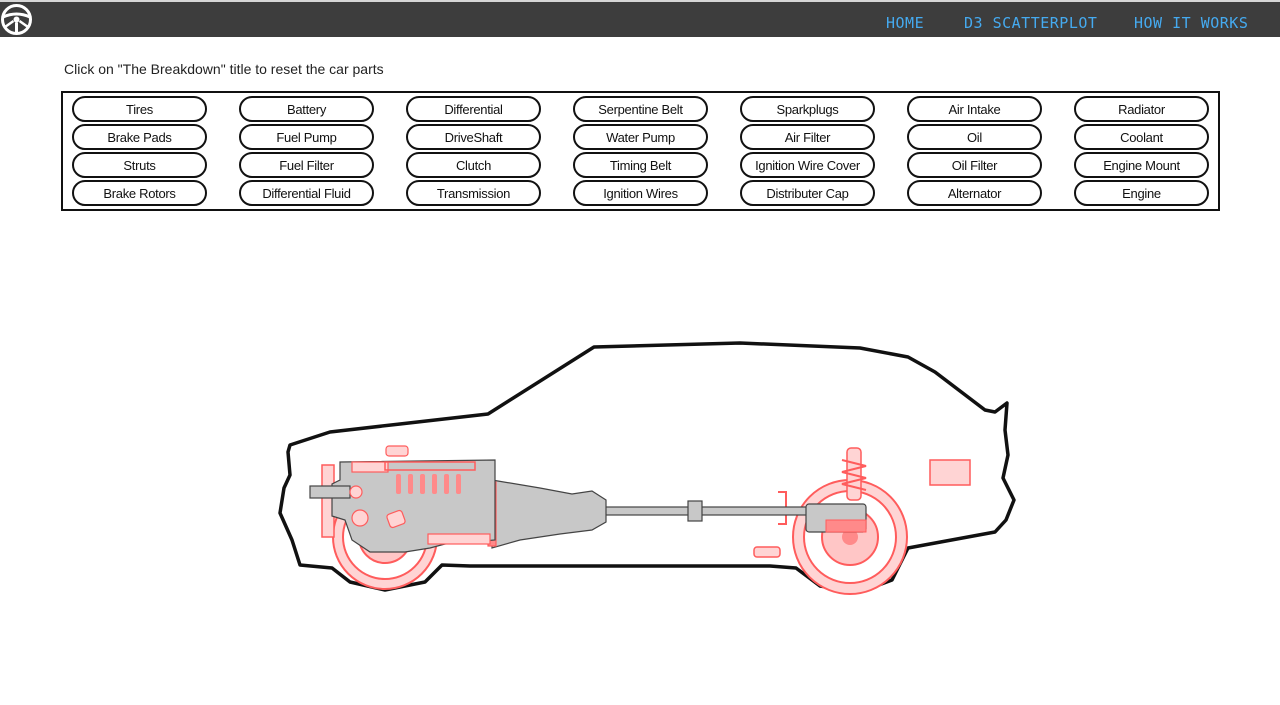 The height and width of the screenshot is (705, 1280). Describe the element at coordinates (640, 137) in the screenshot. I see `part-button-water-pump: Water Pump` at that location.